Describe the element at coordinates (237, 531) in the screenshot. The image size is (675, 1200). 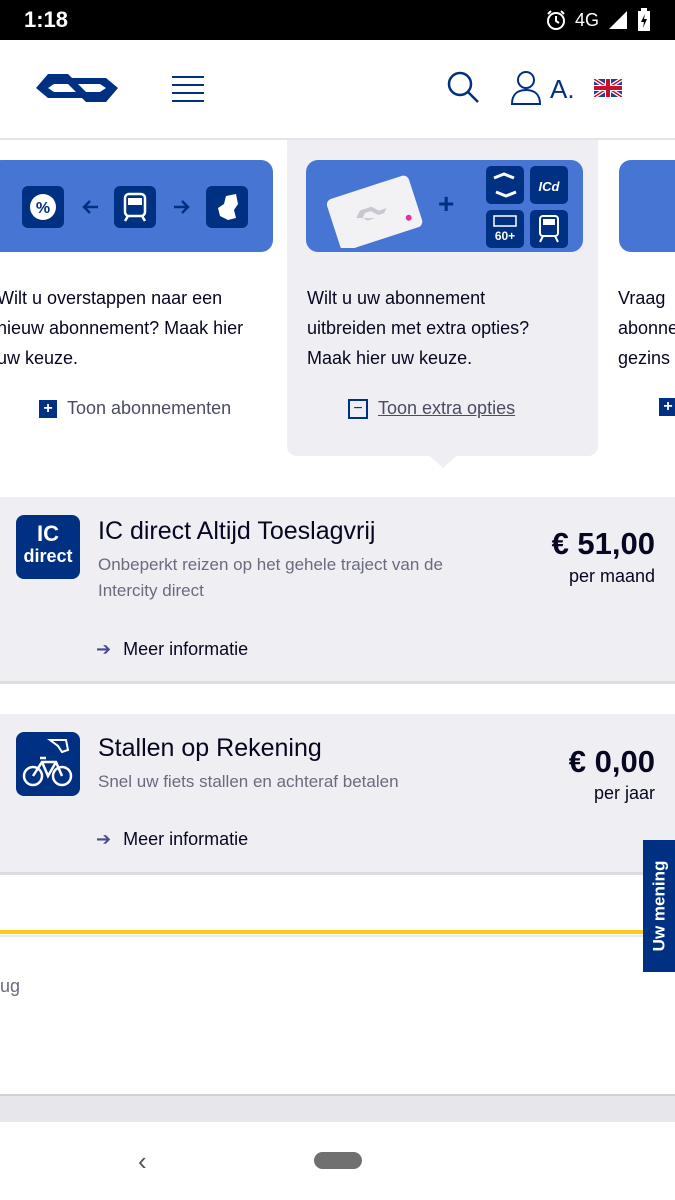
I see `product-title: IC direct Altijd Toeslagvrij` at that location.